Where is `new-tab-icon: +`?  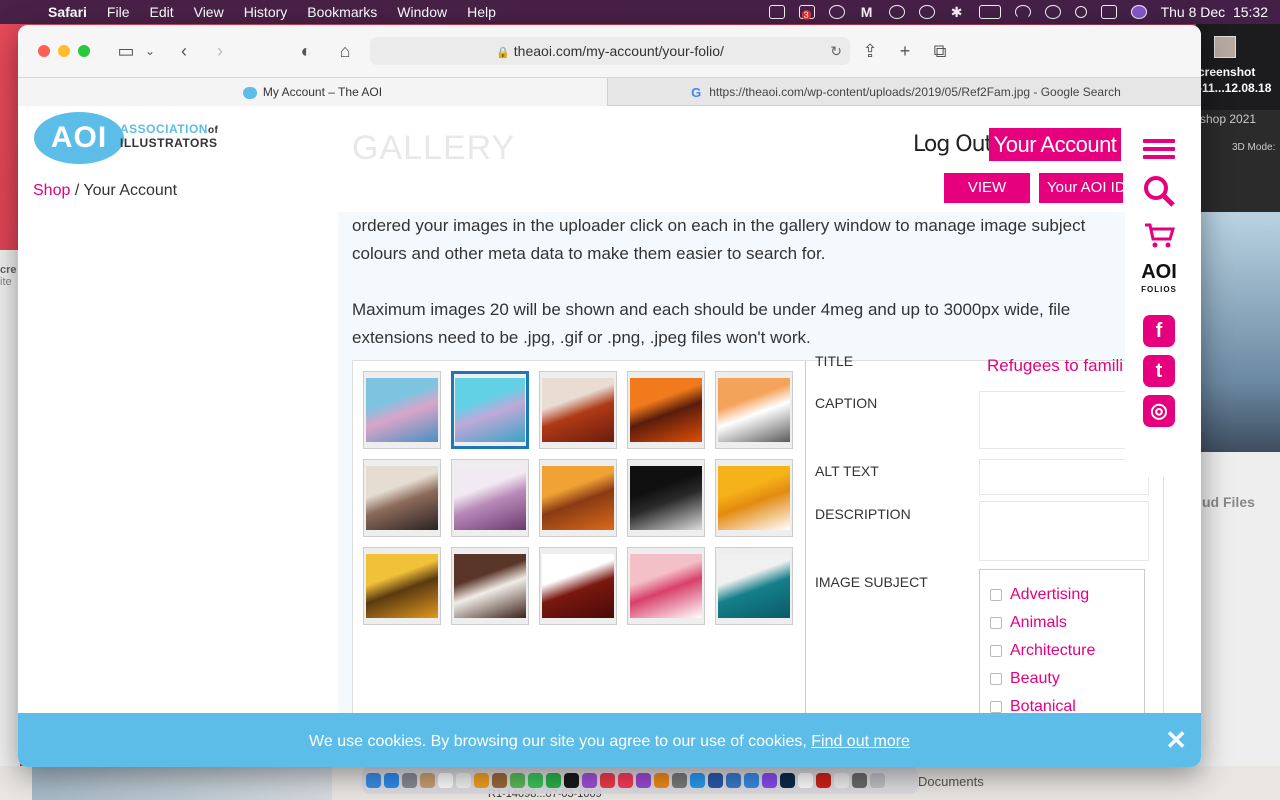
new-tab-icon: + is located at coordinates (905, 51).